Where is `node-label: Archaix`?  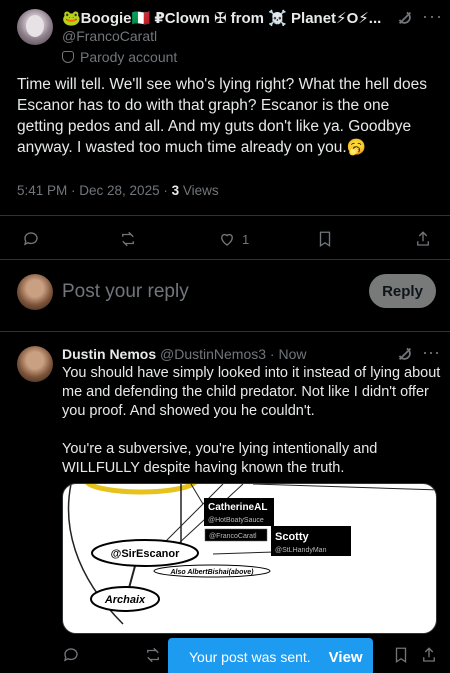 node-label: Archaix is located at coordinates (125, 600).